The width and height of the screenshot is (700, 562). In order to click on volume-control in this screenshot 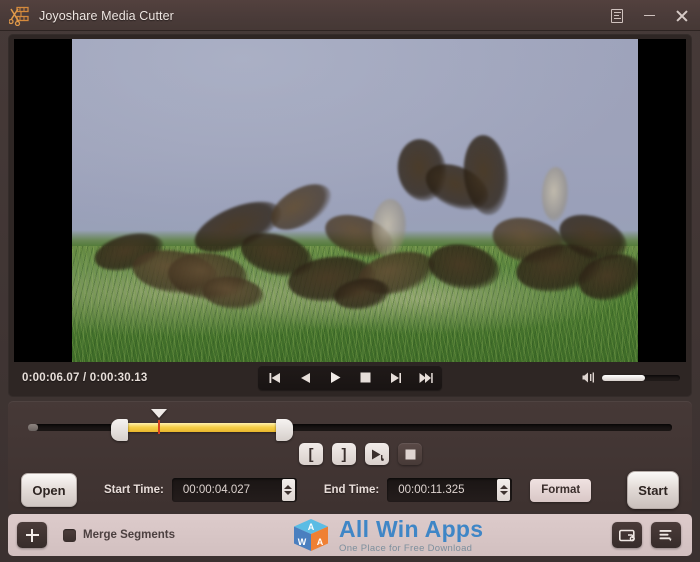, I will do `click(631, 378)`.